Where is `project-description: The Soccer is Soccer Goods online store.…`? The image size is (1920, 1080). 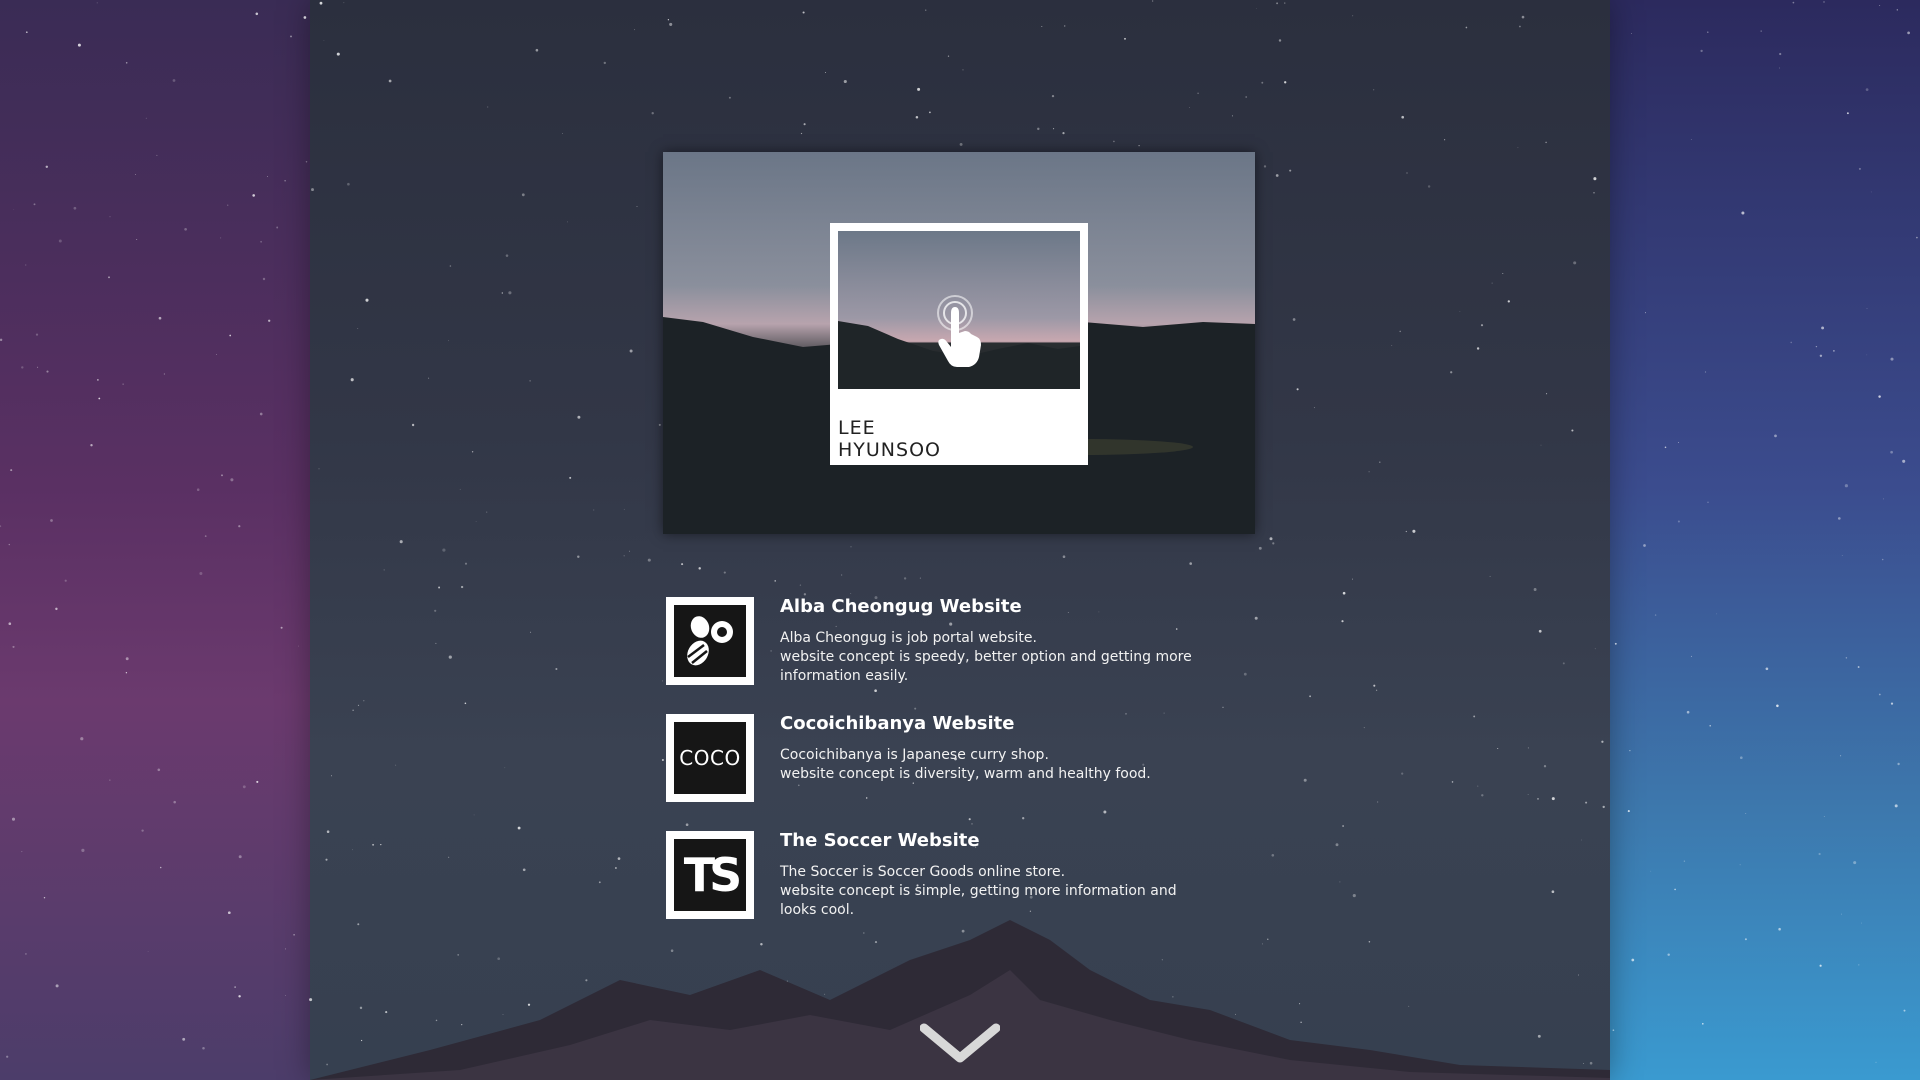 project-description: The Soccer is Soccer Goods online store.… is located at coordinates (990, 891).